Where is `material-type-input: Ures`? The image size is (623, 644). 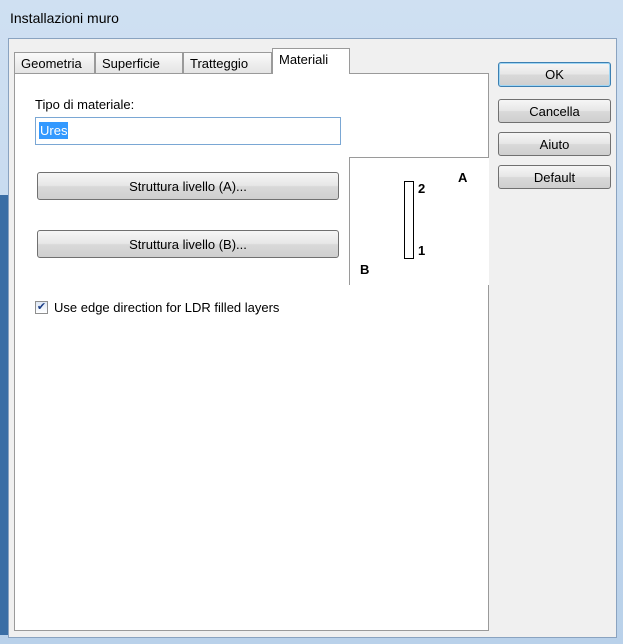
material-type-input: Ures is located at coordinates (188, 131).